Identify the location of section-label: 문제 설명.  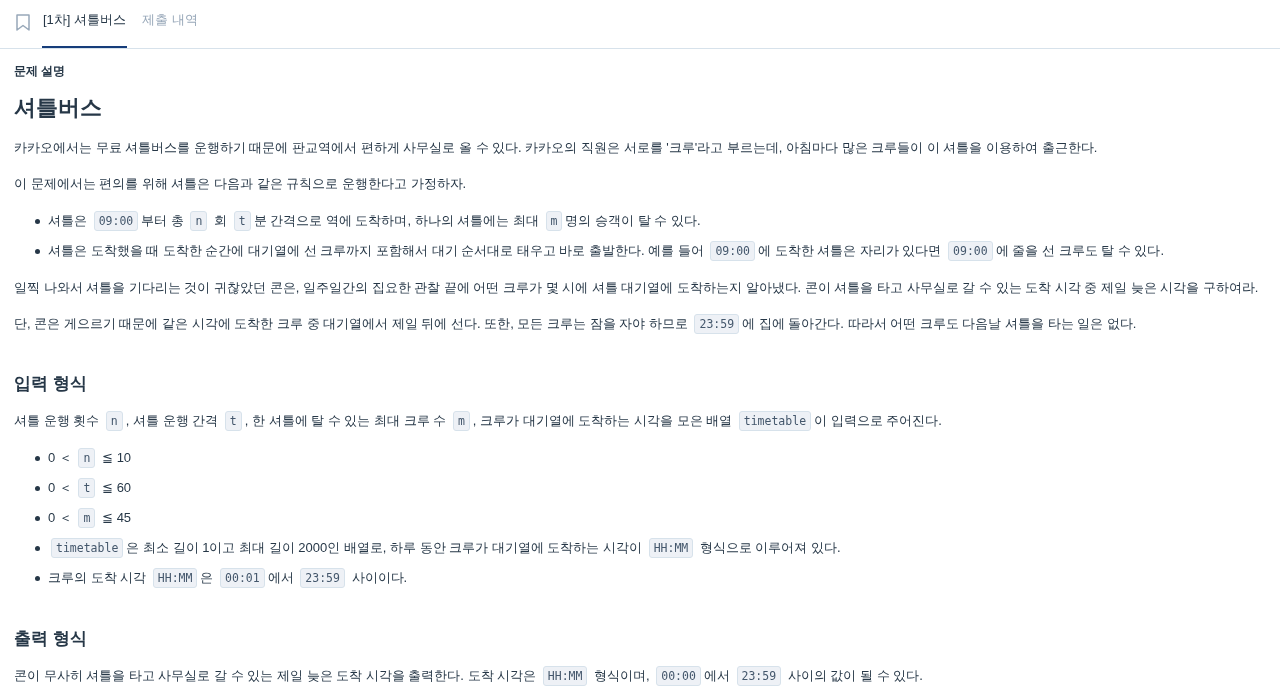
(40, 71).